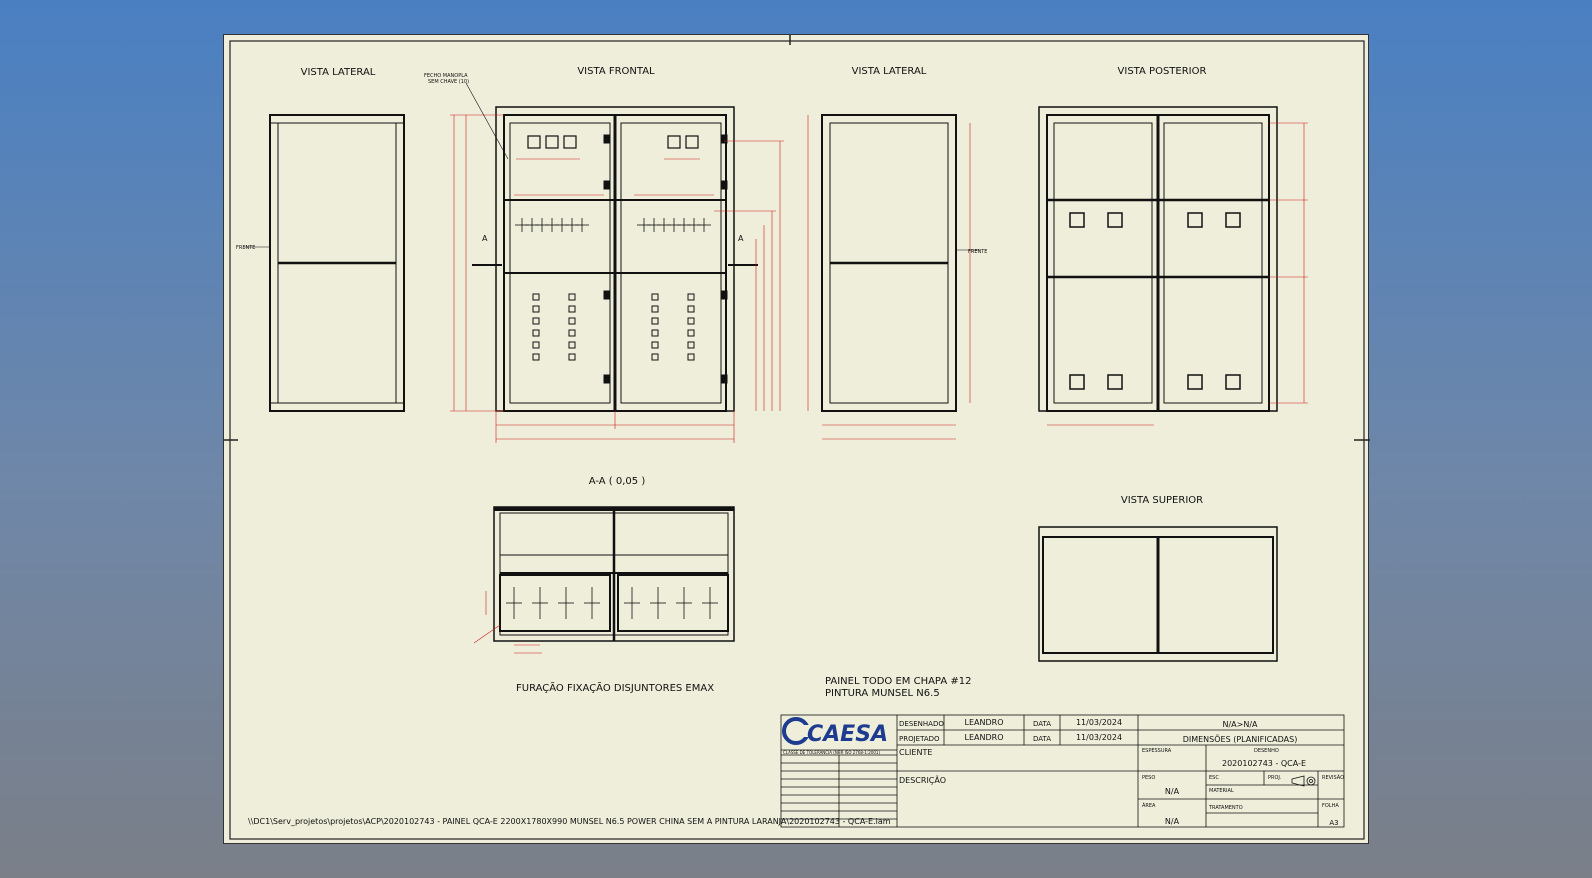 This screenshot has width=1592, height=878. I want to click on view-superior, so click(1158, 594).